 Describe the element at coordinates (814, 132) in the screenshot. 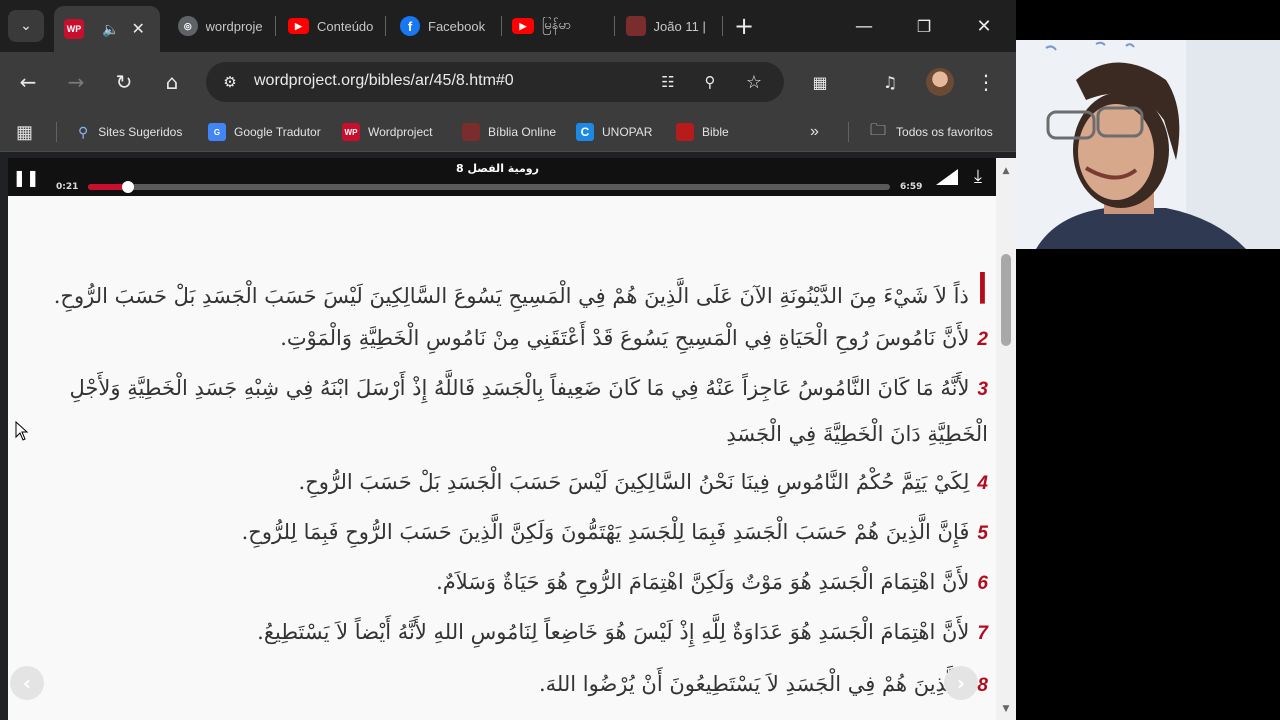

I see `more-bookmarks-button: »` at that location.